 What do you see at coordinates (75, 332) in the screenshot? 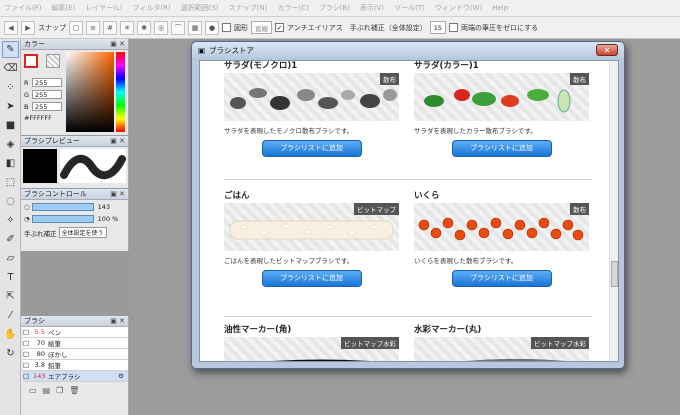
I see `brush-row: □ 5.5 ペン` at bounding box center [75, 332].